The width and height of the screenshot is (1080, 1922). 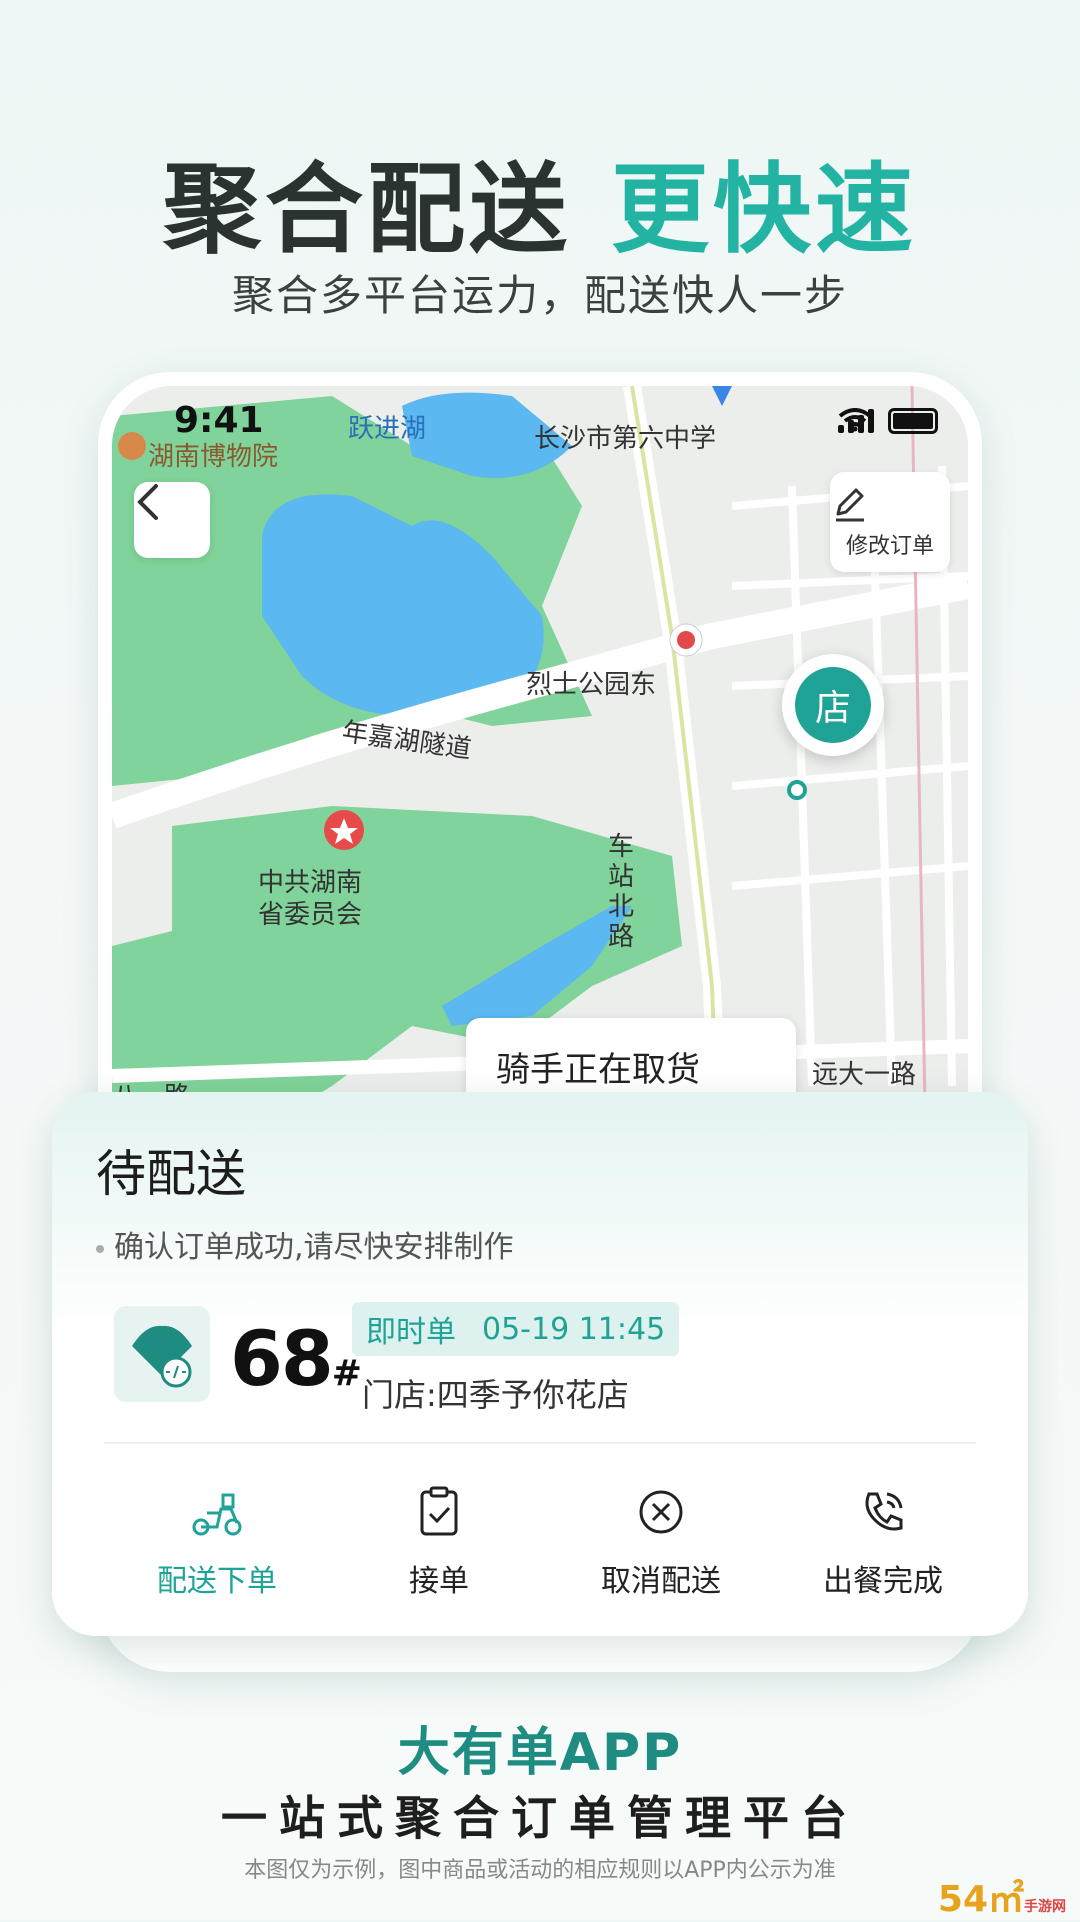 What do you see at coordinates (864, 1075) in the screenshot?
I see `map-label-road-east: 远大一路` at bounding box center [864, 1075].